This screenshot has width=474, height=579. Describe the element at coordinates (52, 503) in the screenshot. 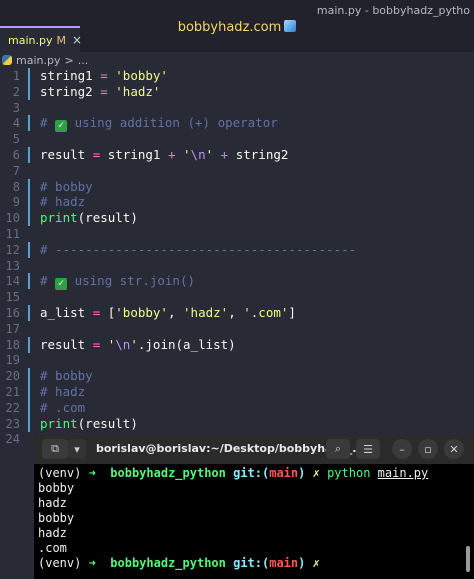

I see `terminal-output-line: hadz` at that location.